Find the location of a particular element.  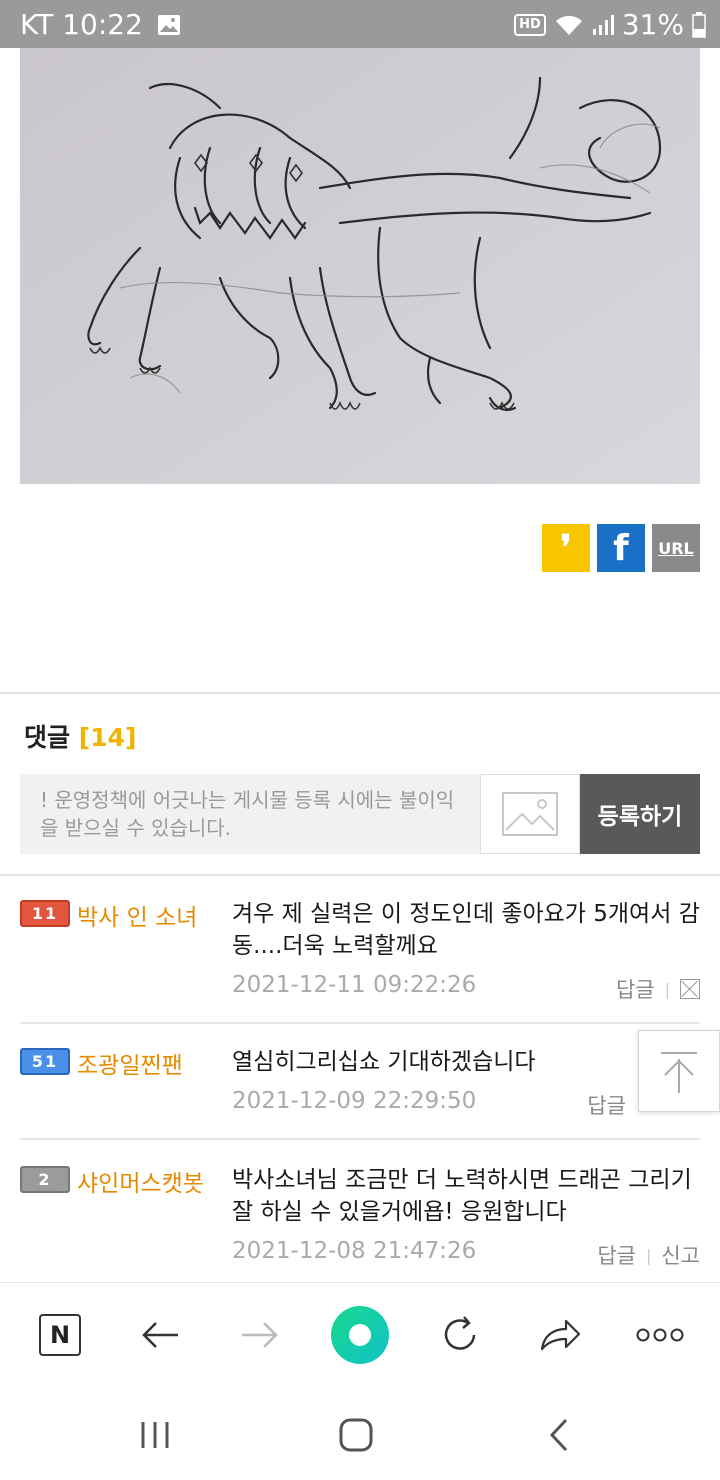

home-icon is located at coordinates (356, 1435).